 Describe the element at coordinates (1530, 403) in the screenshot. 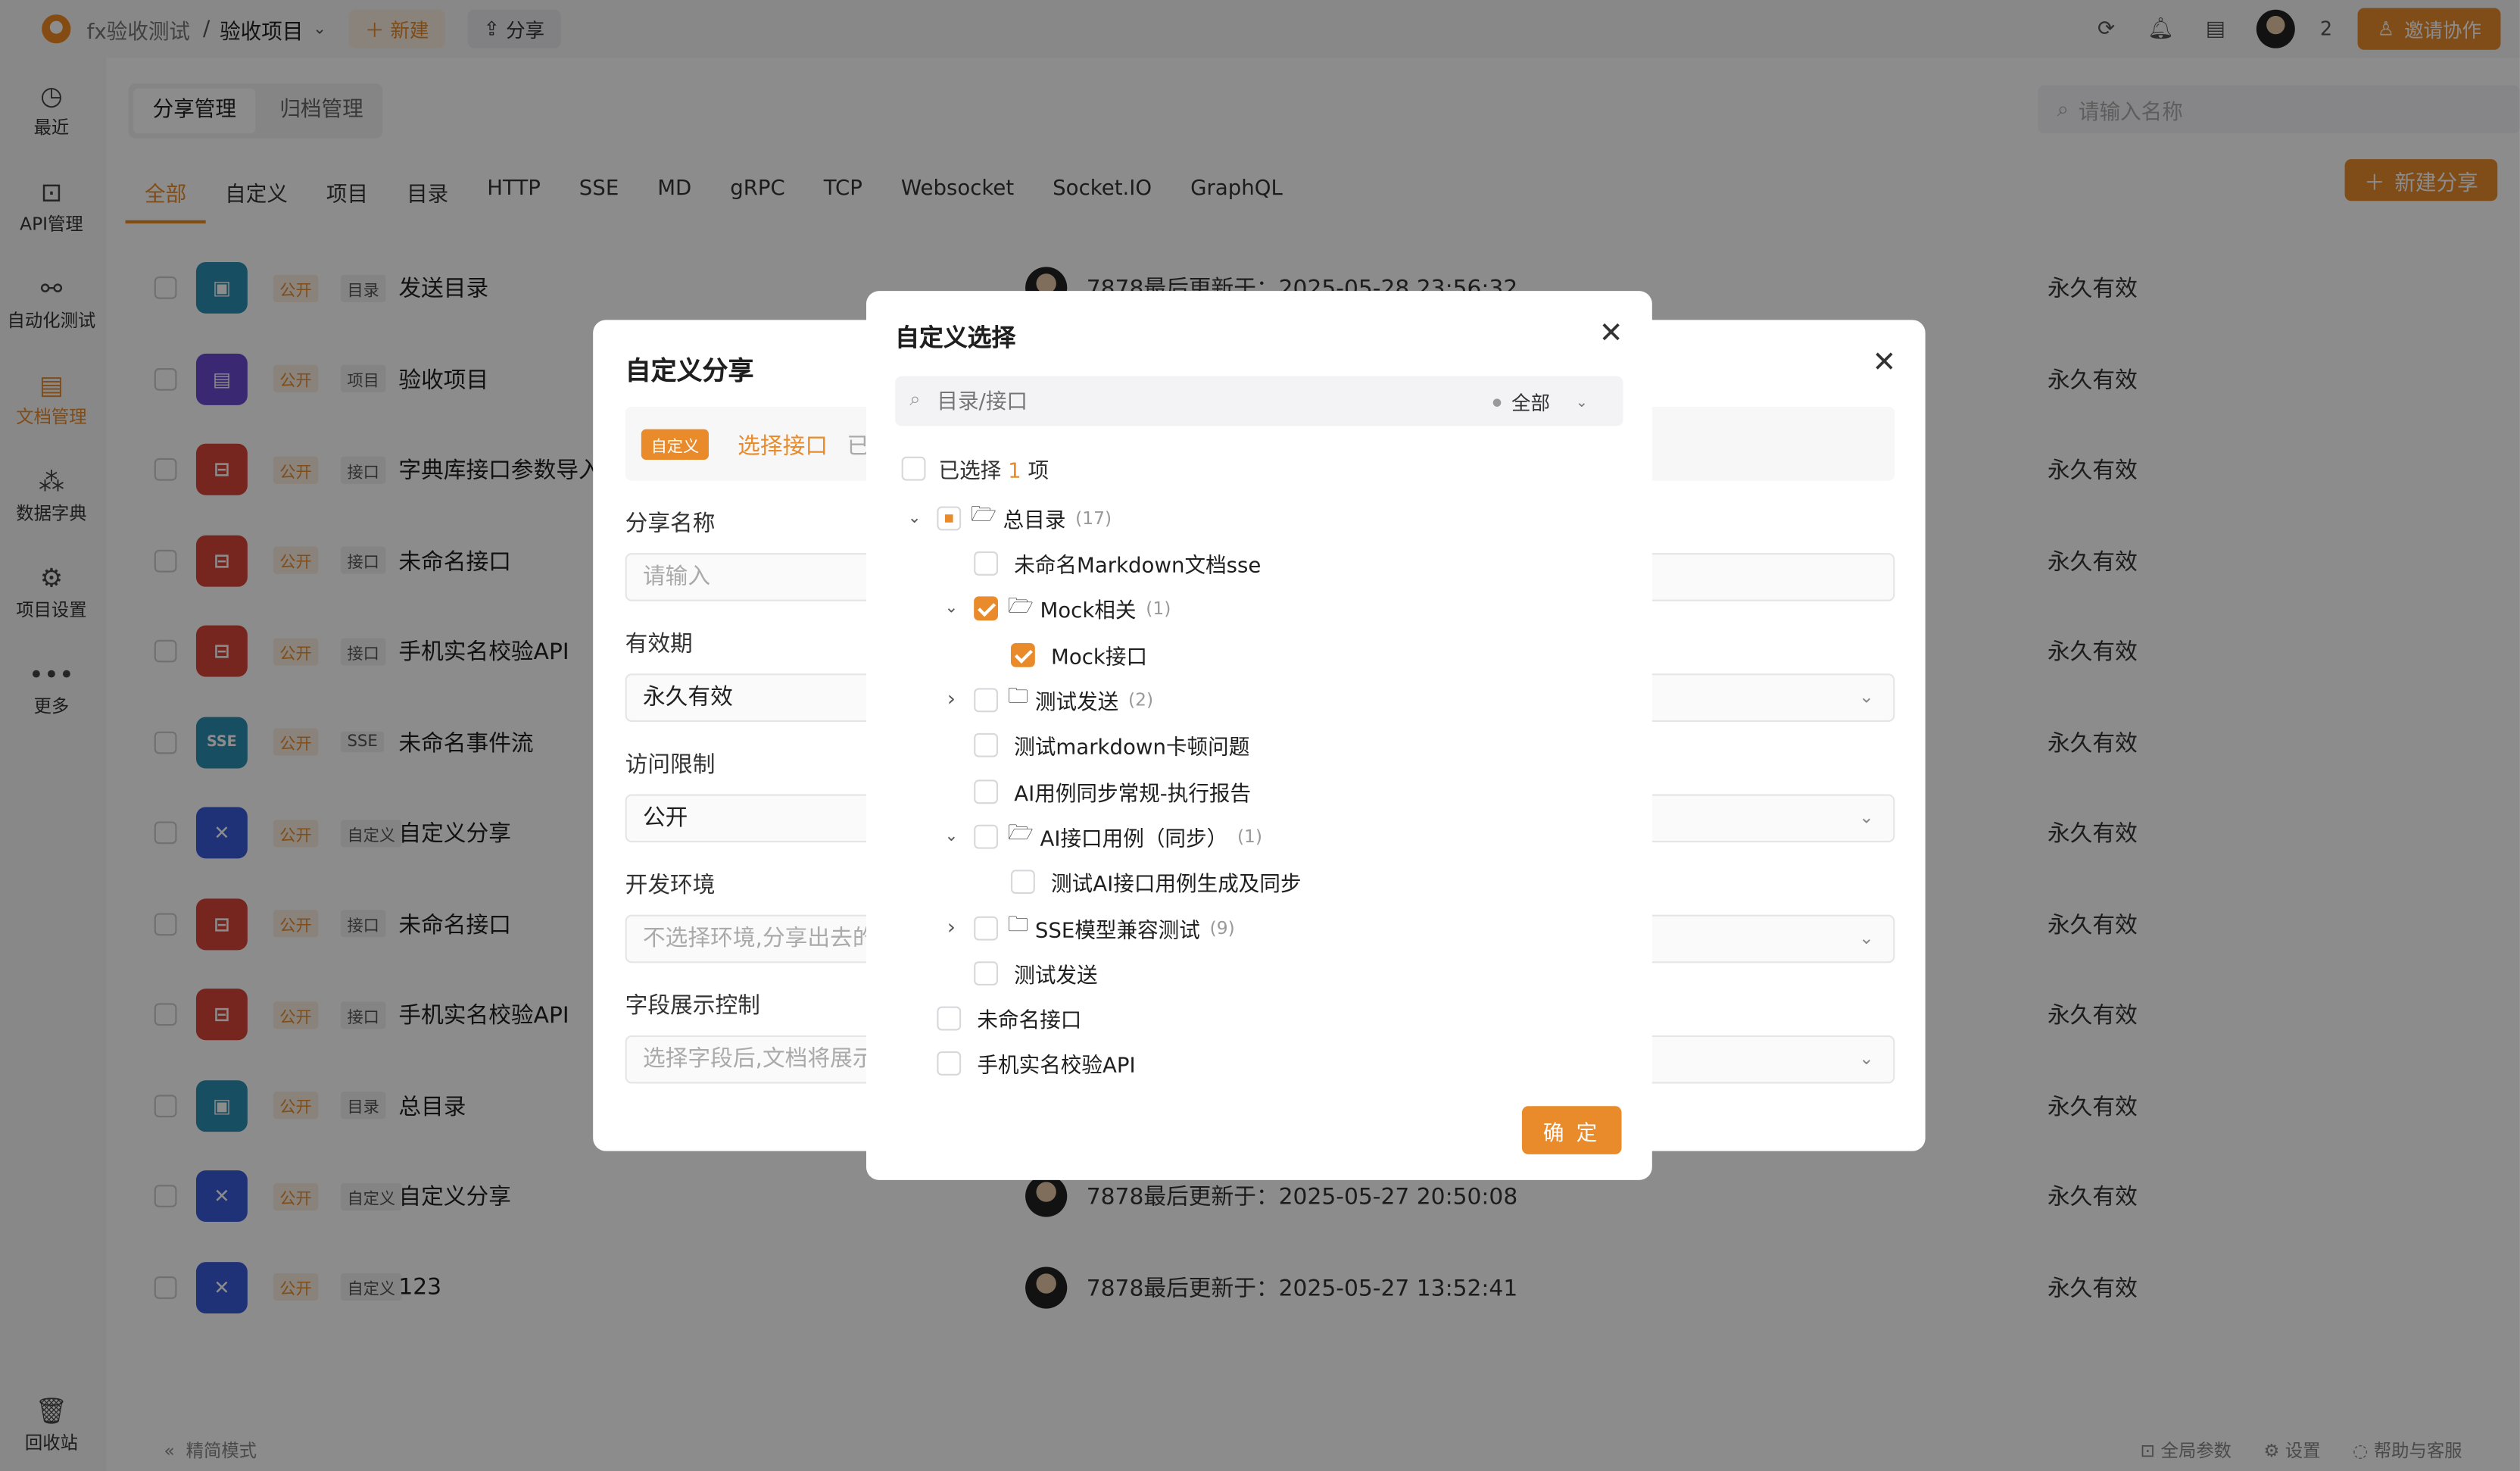

I see `type-filter-value: 全部` at that location.